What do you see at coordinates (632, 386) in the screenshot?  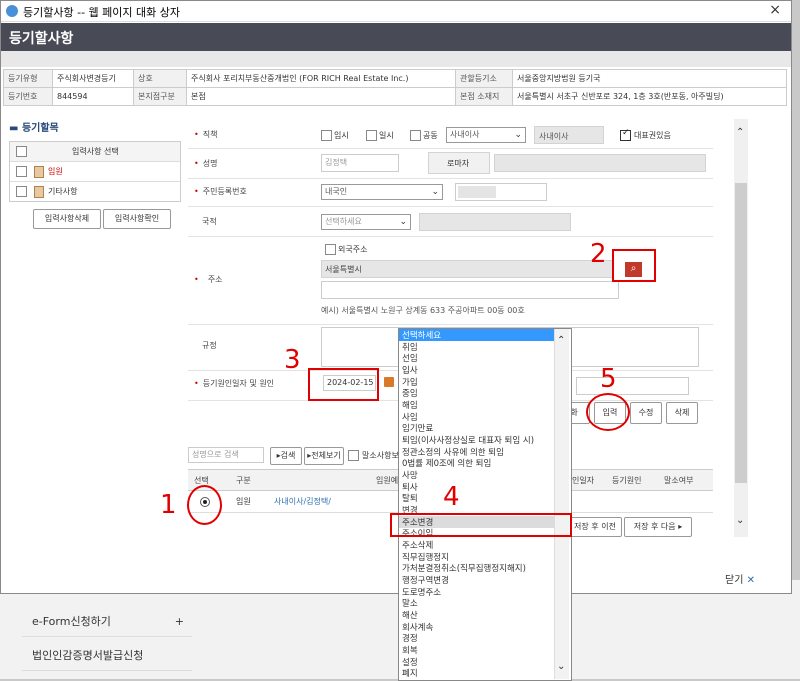 I see `cause-input` at bounding box center [632, 386].